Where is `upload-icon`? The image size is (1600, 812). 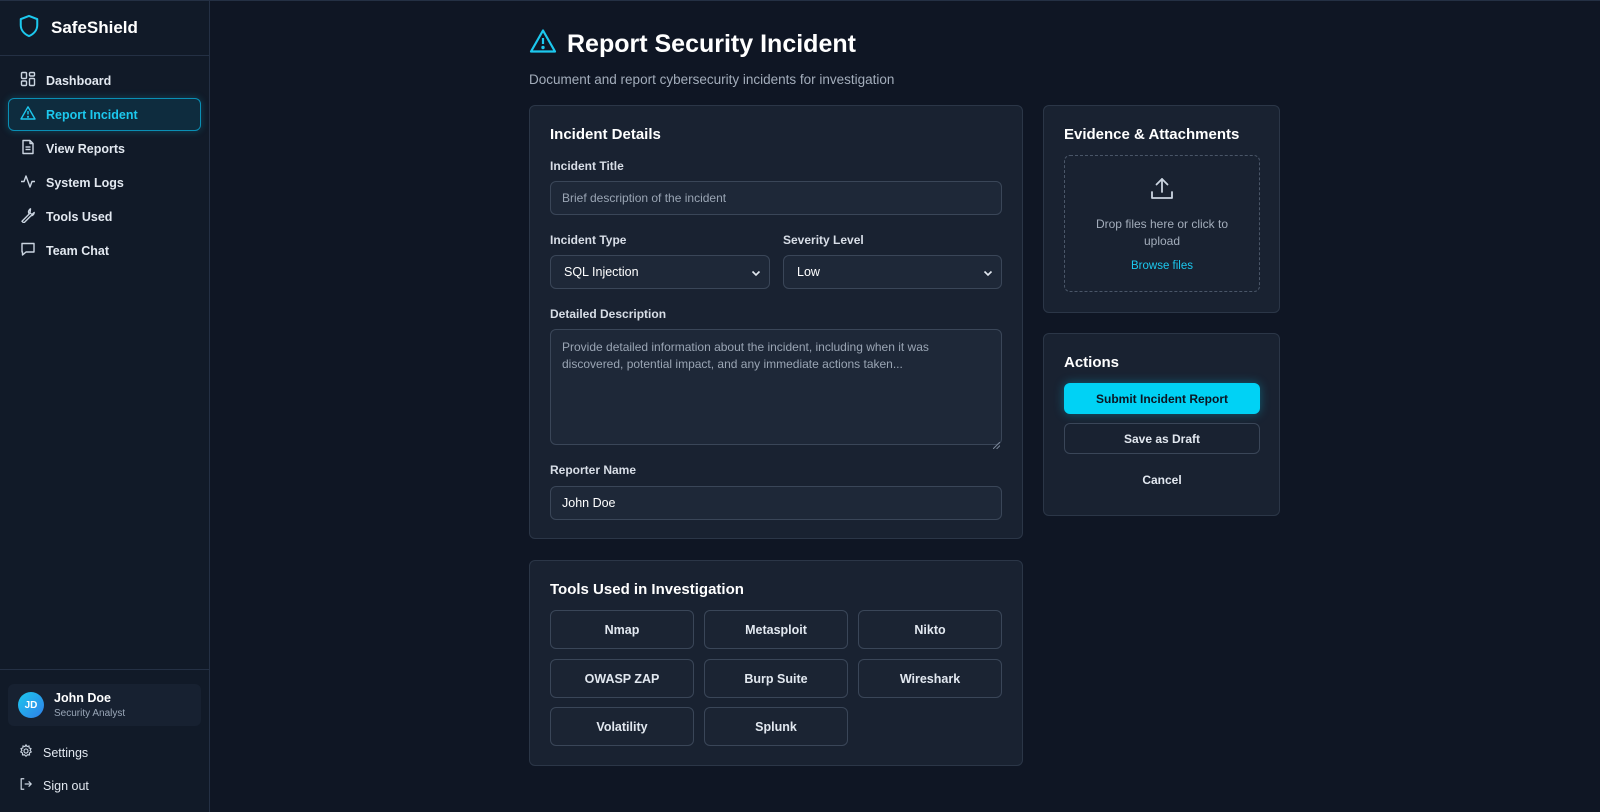
upload-icon is located at coordinates (1162, 191).